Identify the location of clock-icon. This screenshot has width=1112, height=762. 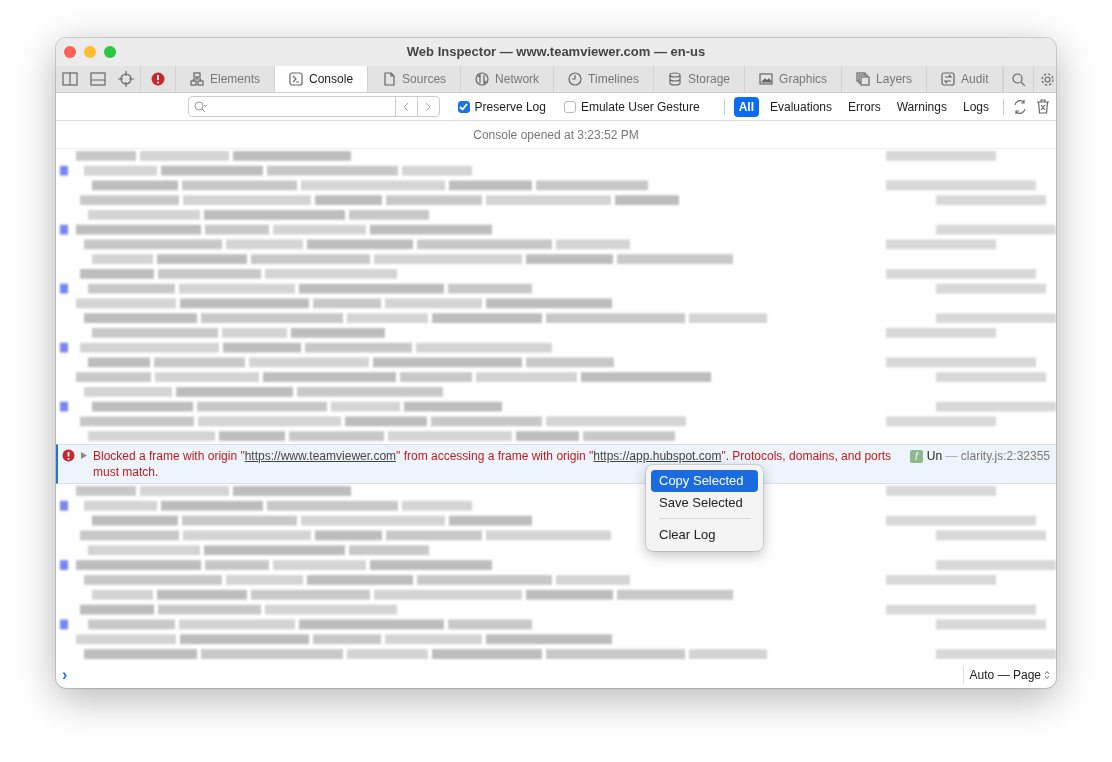
(575, 79).